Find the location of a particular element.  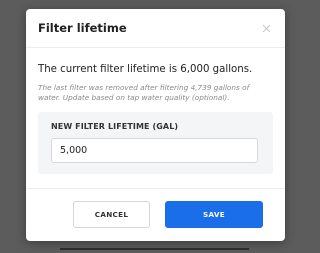

close-button is located at coordinates (266, 28).